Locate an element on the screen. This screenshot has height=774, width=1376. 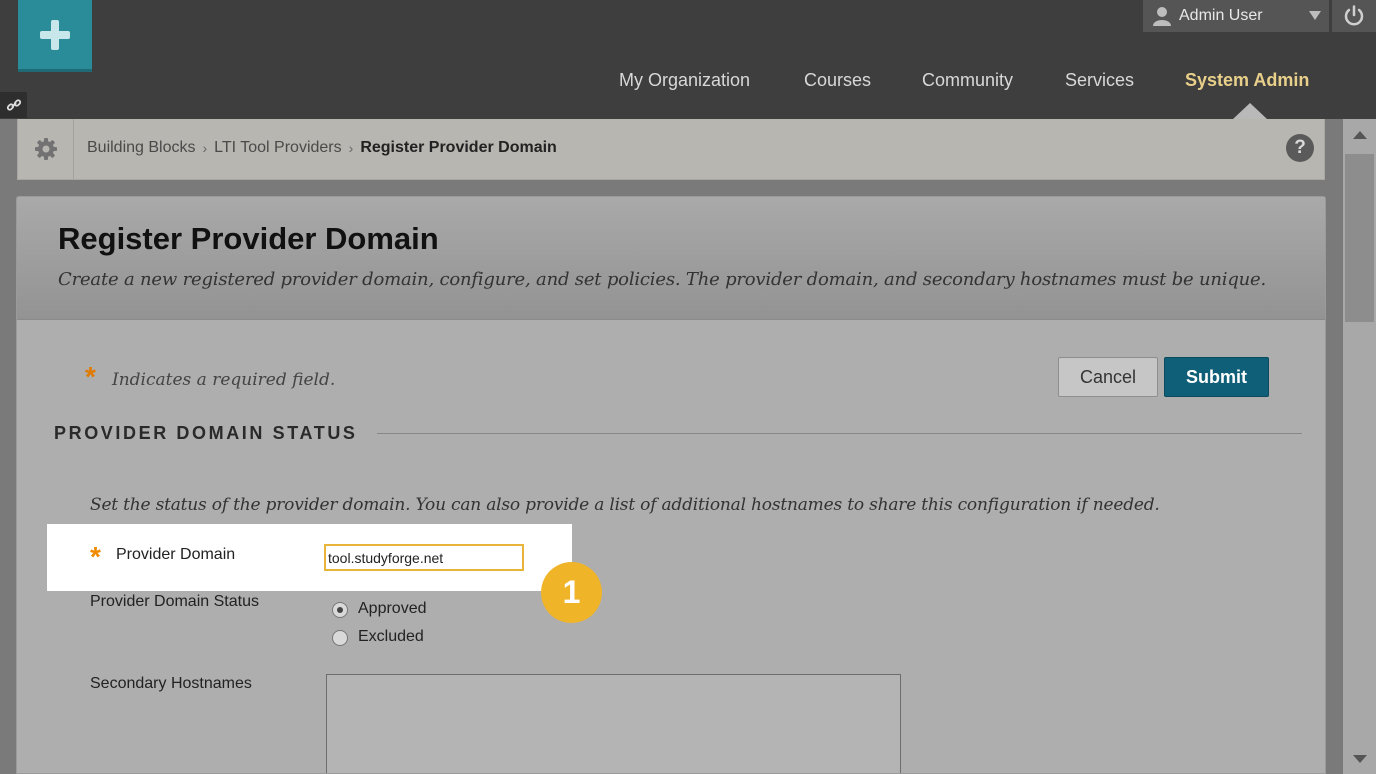
breadcrumb-lti-tool-providers: LTI Tool Providers is located at coordinates (277, 148).